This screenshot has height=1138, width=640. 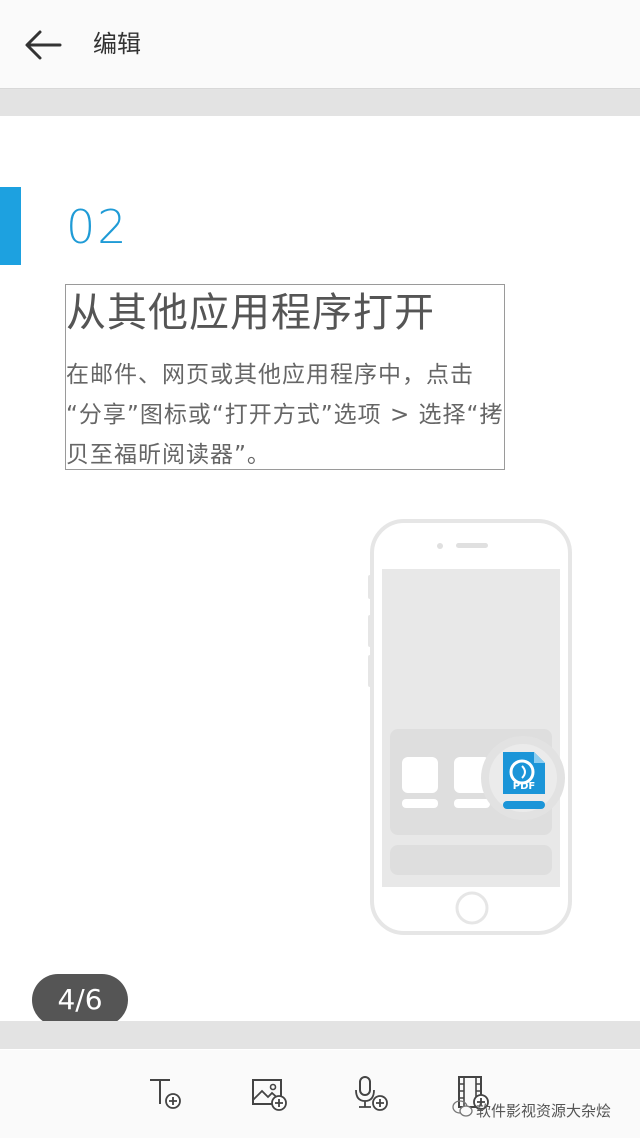 What do you see at coordinates (80, 1000) in the screenshot?
I see `page-indicator: 4/6` at bounding box center [80, 1000].